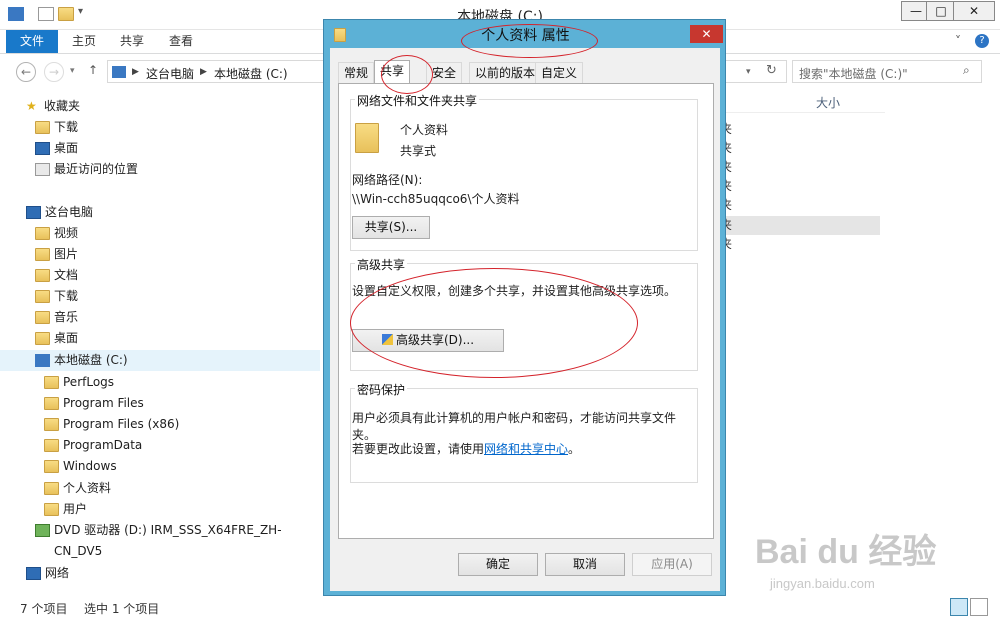 Image resolution: width=1000 pixels, height=627 pixels. I want to click on tab-file: 文件, so click(32, 41).